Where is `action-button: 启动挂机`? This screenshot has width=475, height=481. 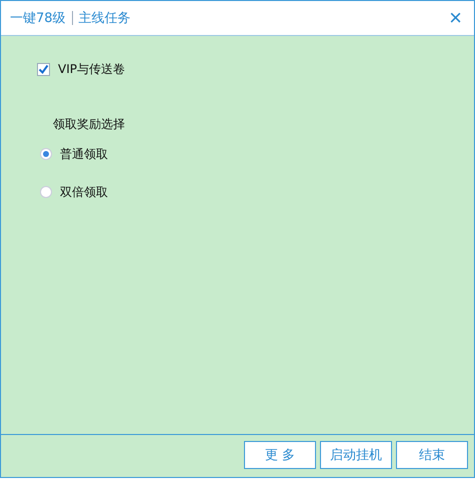
action-button: 启动挂机 is located at coordinates (356, 455).